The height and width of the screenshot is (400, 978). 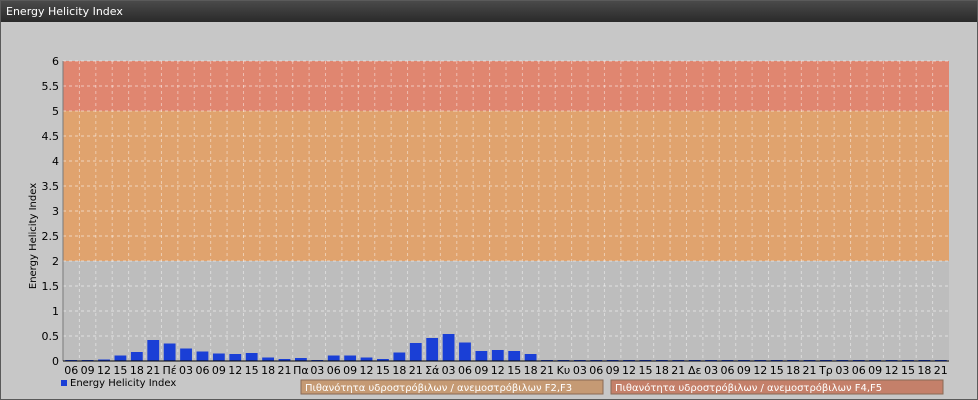 What do you see at coordinates (55, 161) in the screenshot?
I see `y-tick-label: 4` at bounding box center [55, 161].